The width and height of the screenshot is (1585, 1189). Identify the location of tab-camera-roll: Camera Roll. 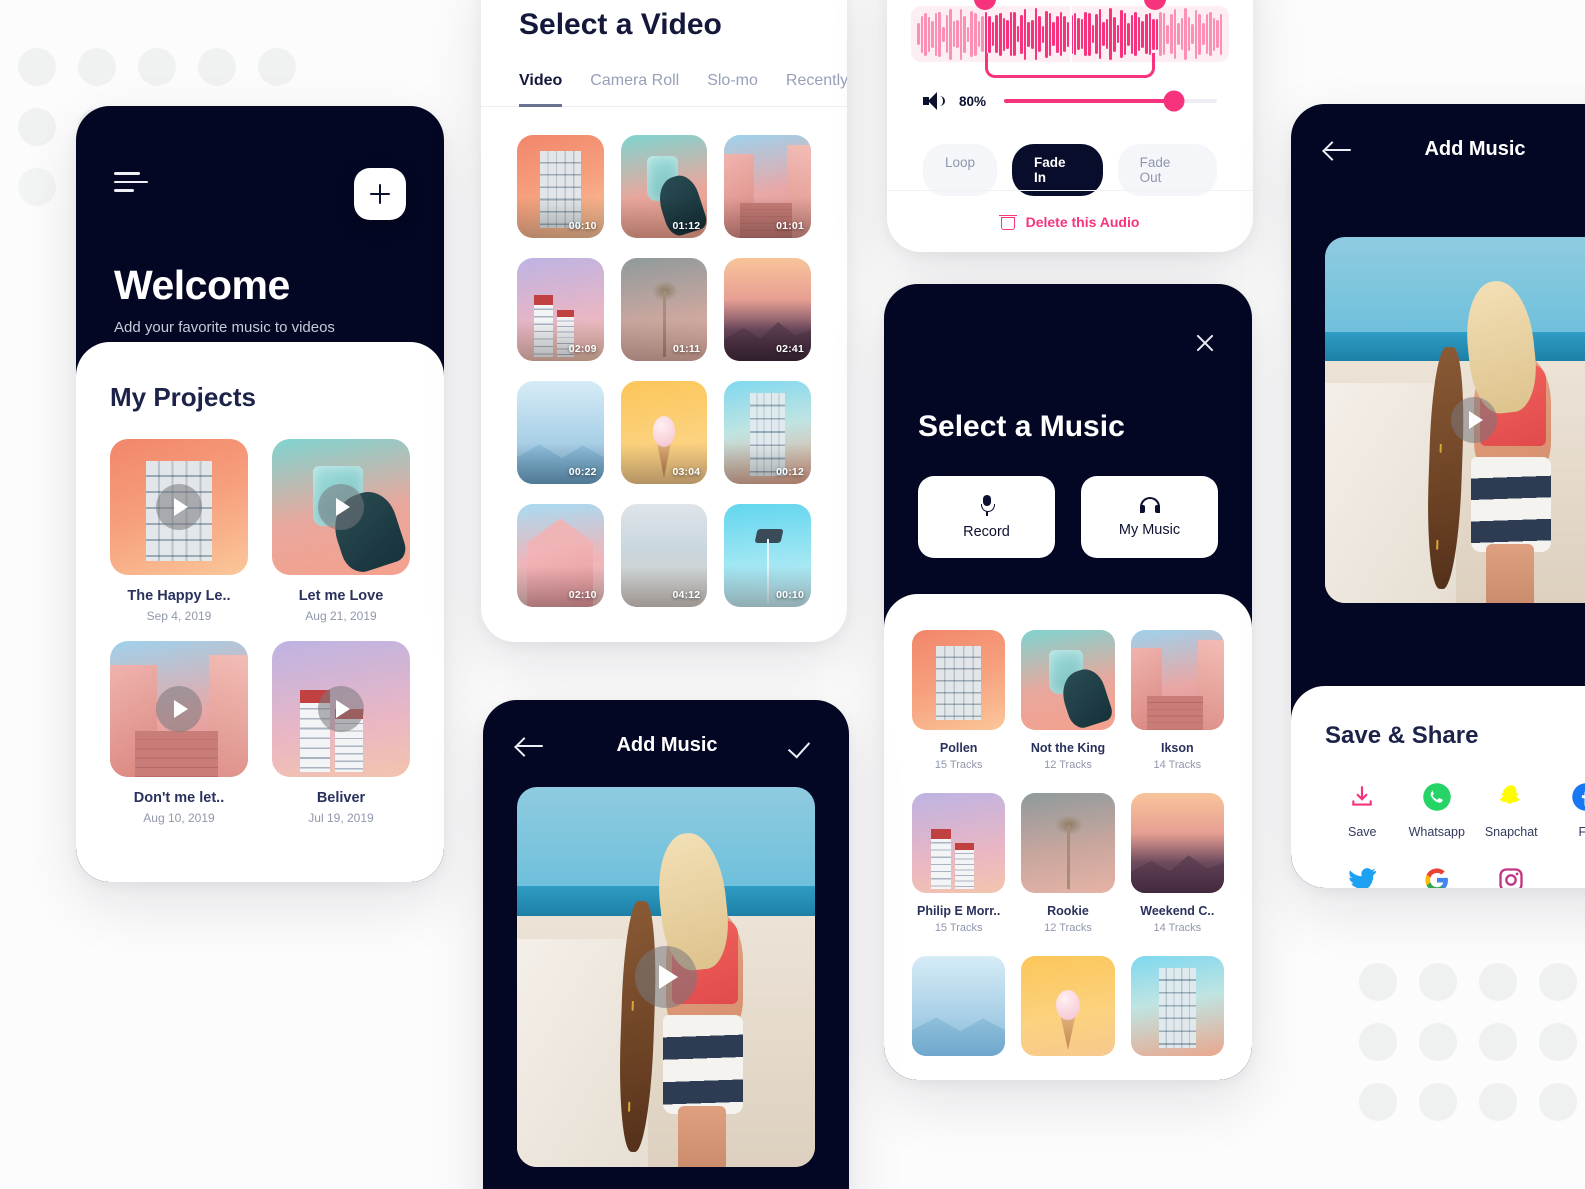
(634, 89).